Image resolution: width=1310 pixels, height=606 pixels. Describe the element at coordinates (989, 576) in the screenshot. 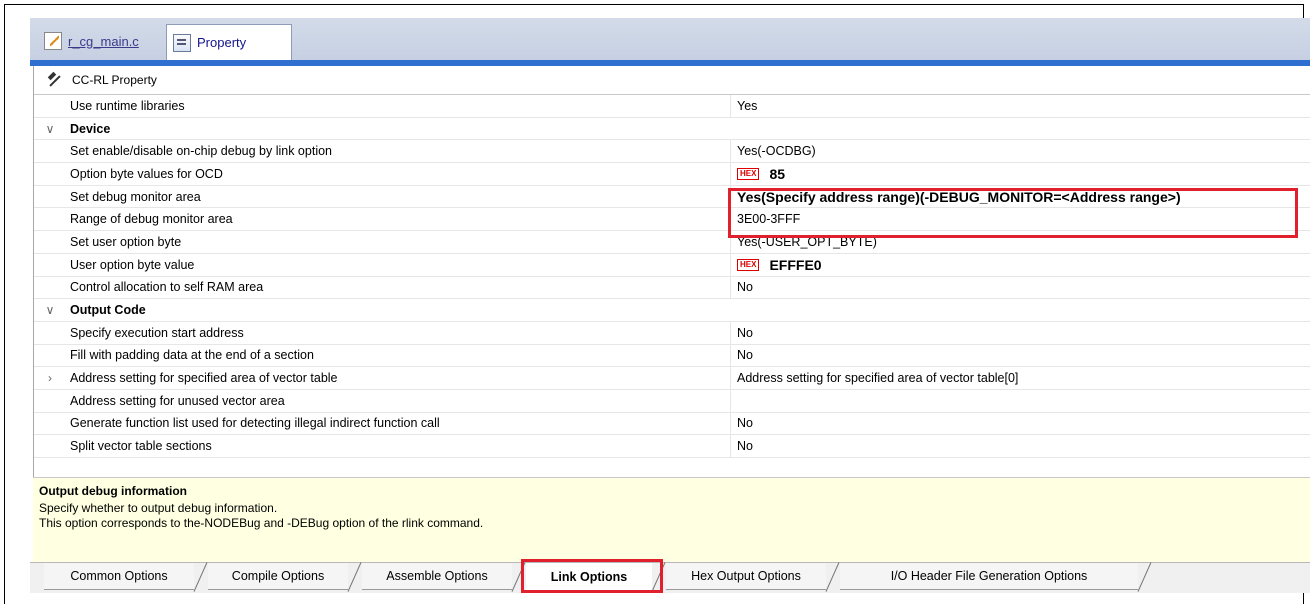

I see `tab-io-header-options: I/O Header File Generation Options` at that location.